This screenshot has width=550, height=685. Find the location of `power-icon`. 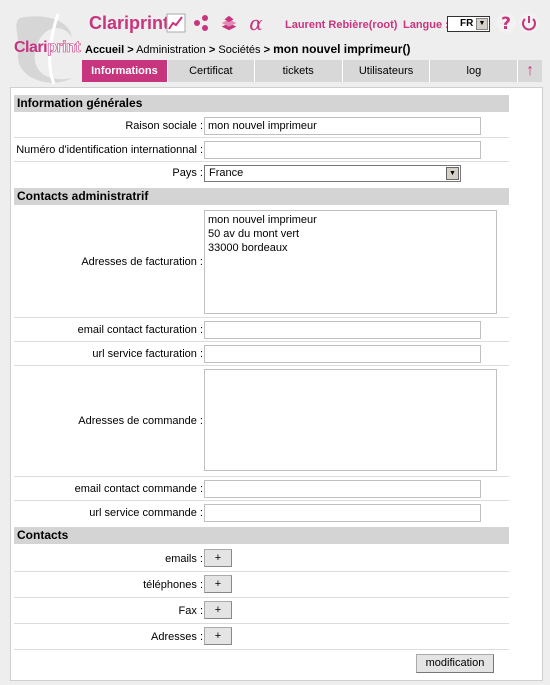

power-icon is located at coordinates (529, 23).